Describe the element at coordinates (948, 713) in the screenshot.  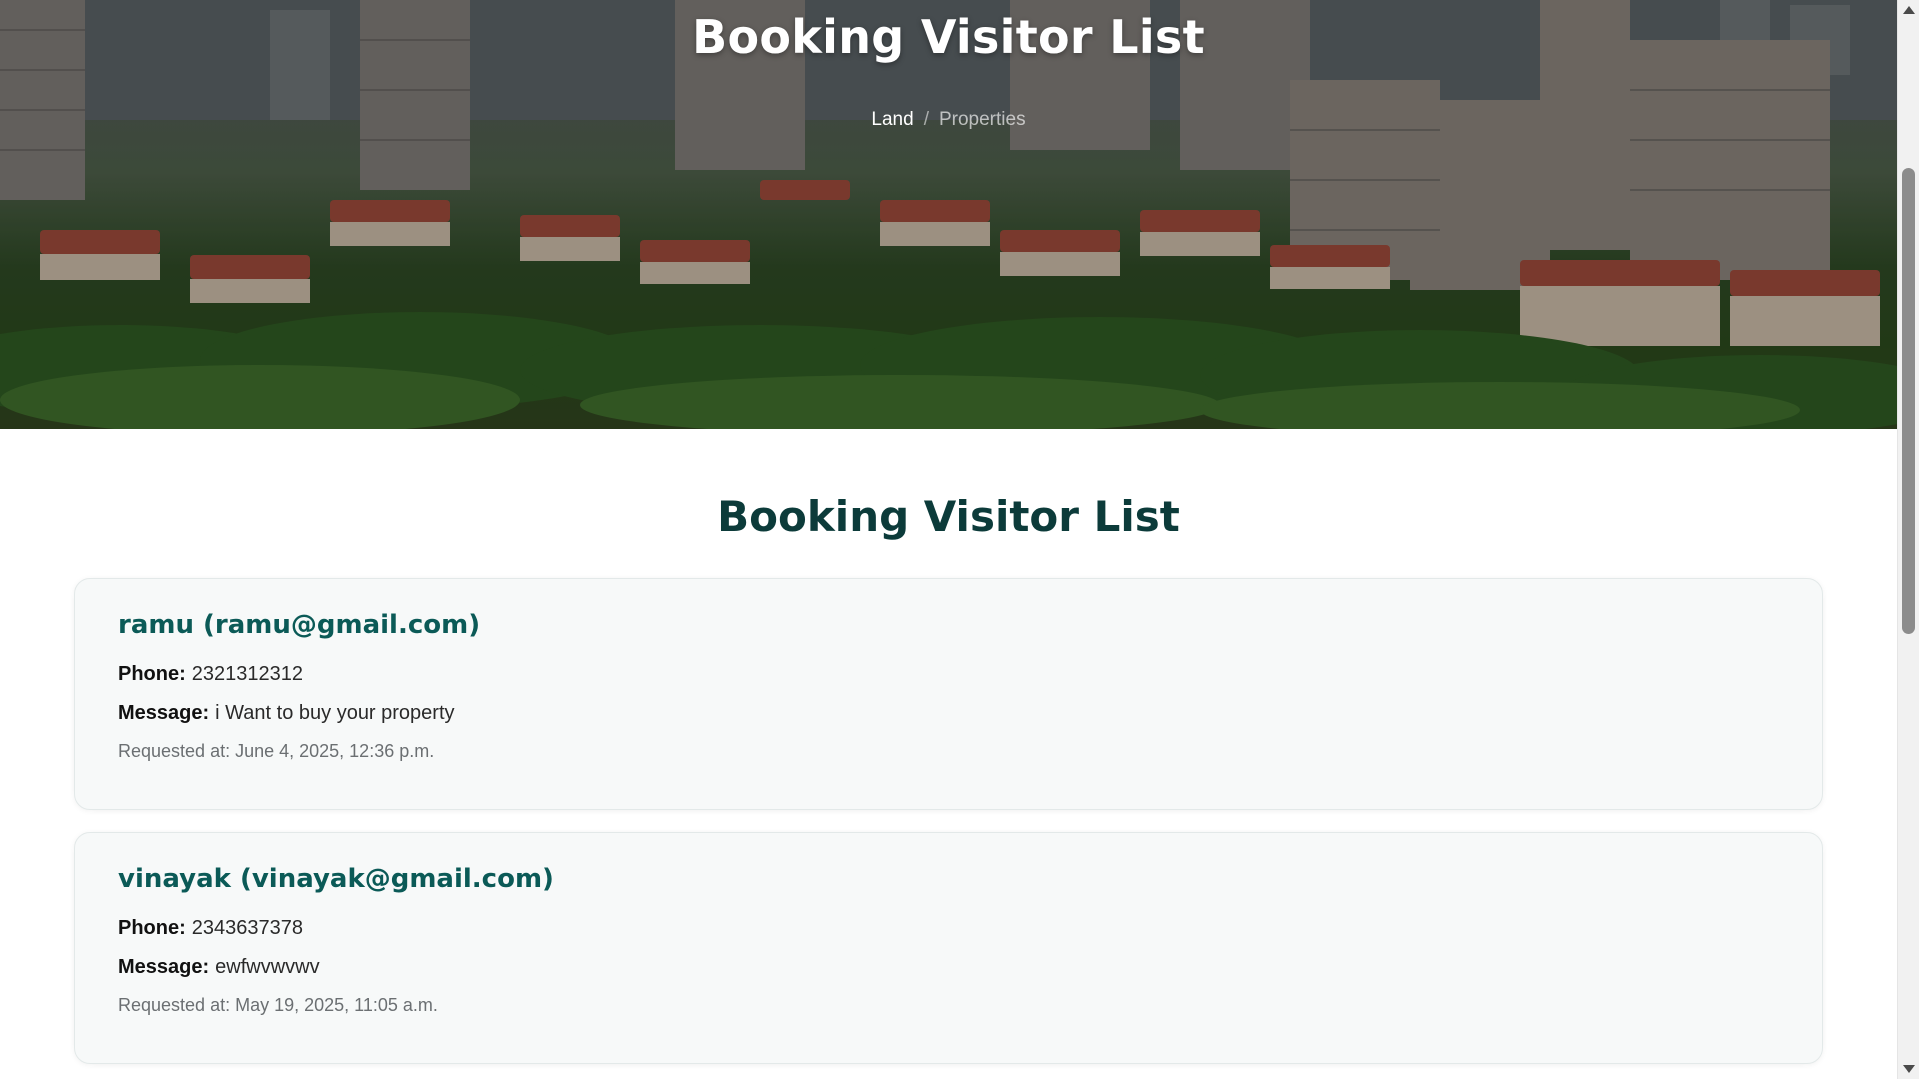
I see `message-row: Message: i Want to buy your property` at that location.